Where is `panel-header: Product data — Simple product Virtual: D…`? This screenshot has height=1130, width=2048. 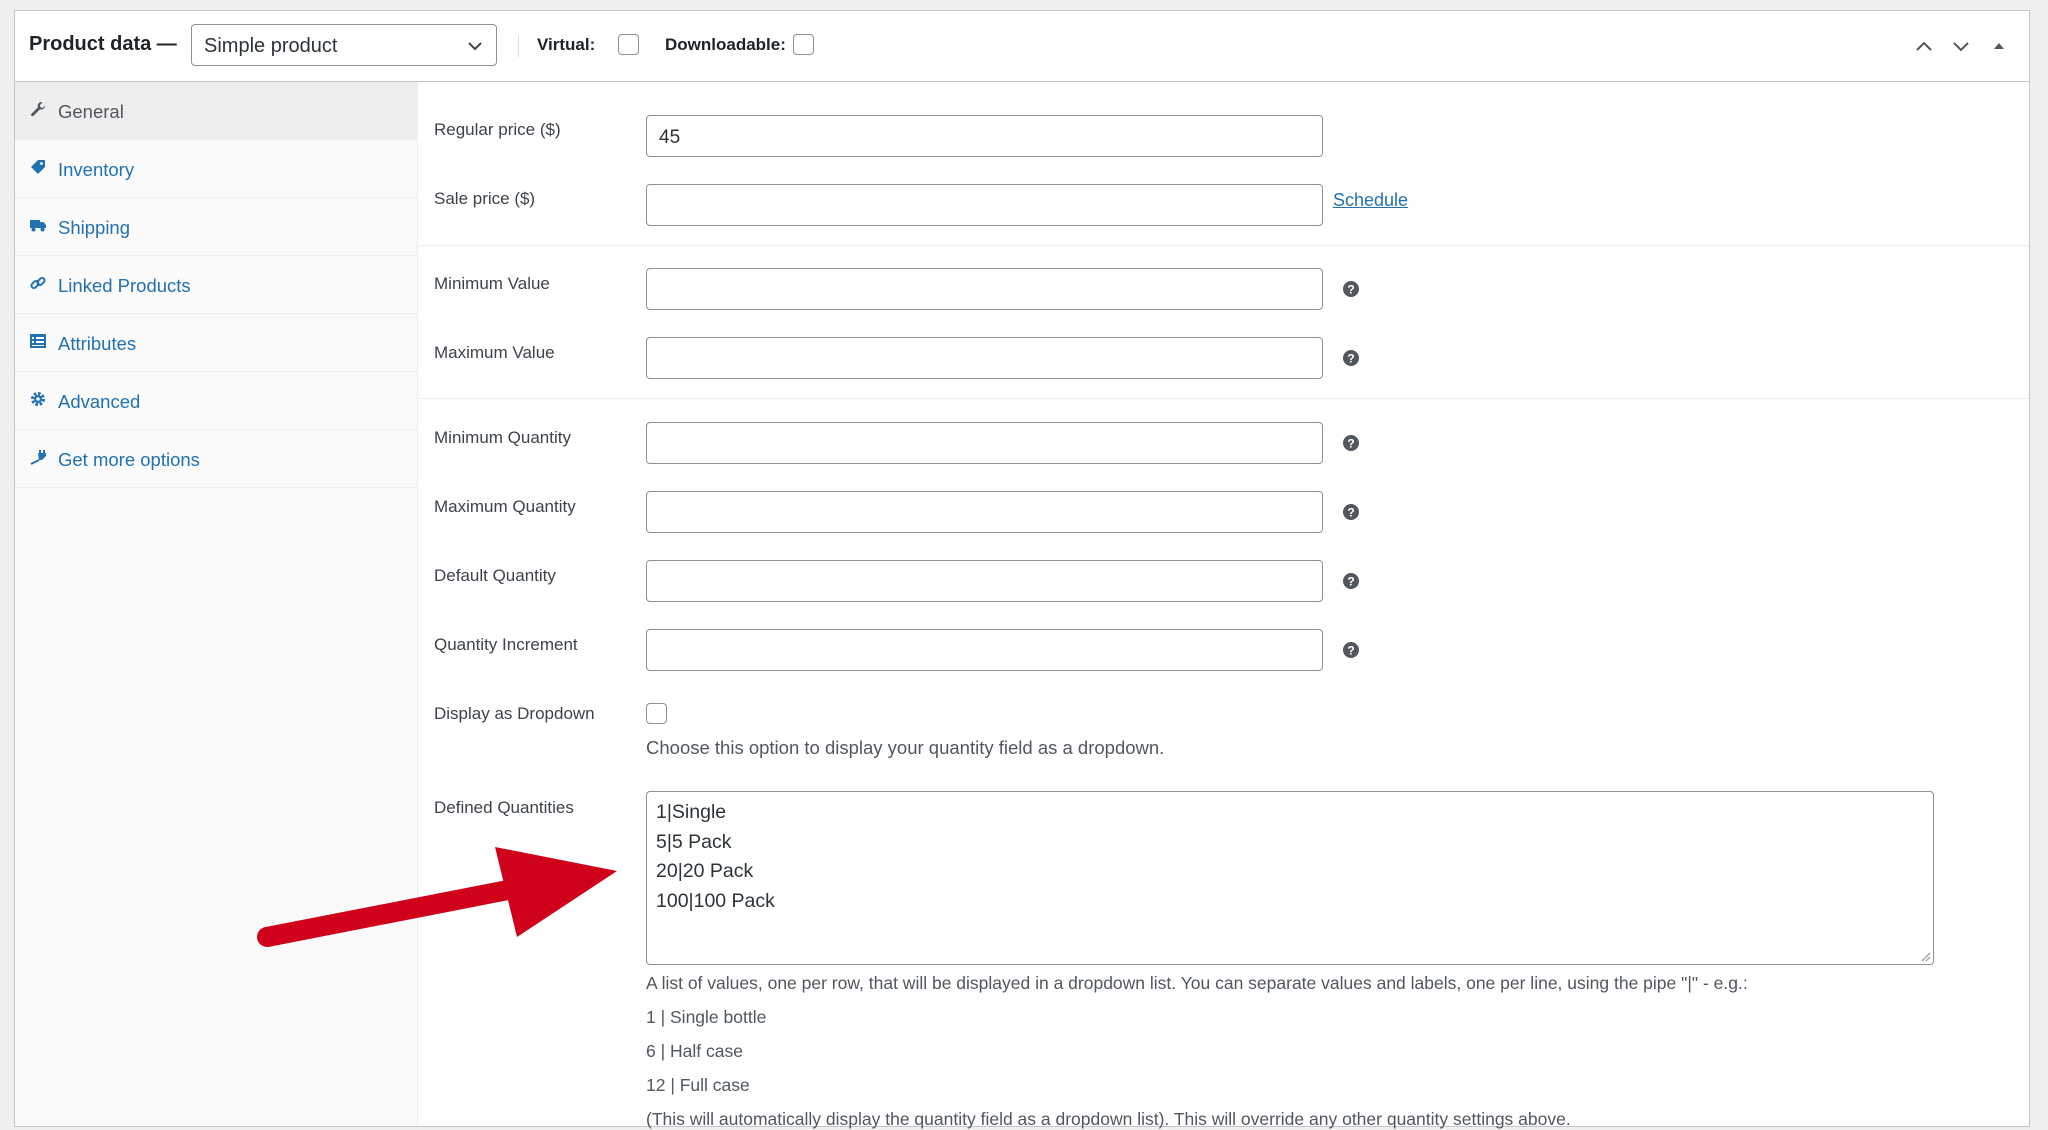
panel-header: Product data — Simple product Virtual: D… is located at coordinates (1022, 46).